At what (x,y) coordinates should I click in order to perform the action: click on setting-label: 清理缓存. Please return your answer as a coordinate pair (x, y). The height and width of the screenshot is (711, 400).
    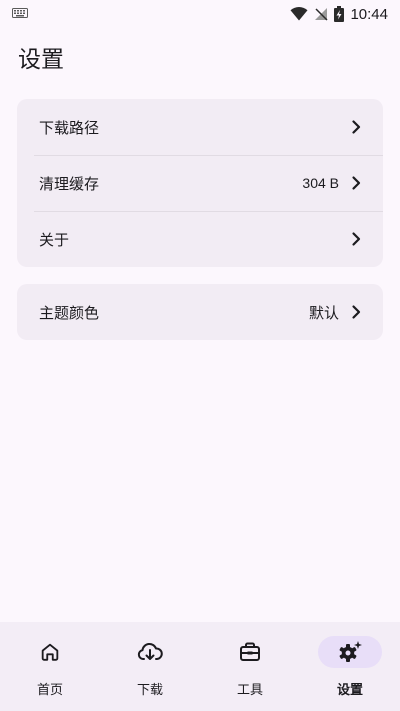
    Looking at the image, I should click on (69, 183).